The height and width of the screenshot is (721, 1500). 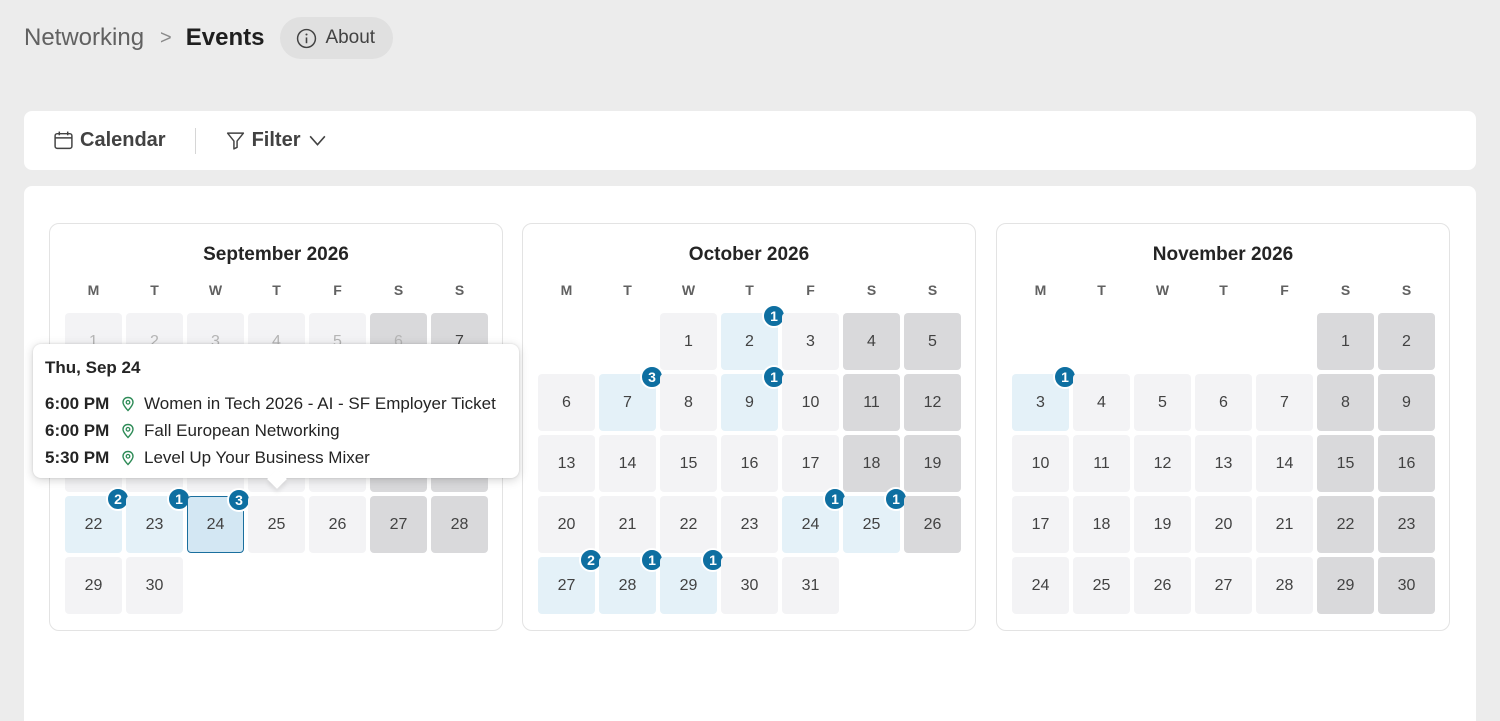 I want to click on calendar-day: 9, so click(x=1406, y=402).